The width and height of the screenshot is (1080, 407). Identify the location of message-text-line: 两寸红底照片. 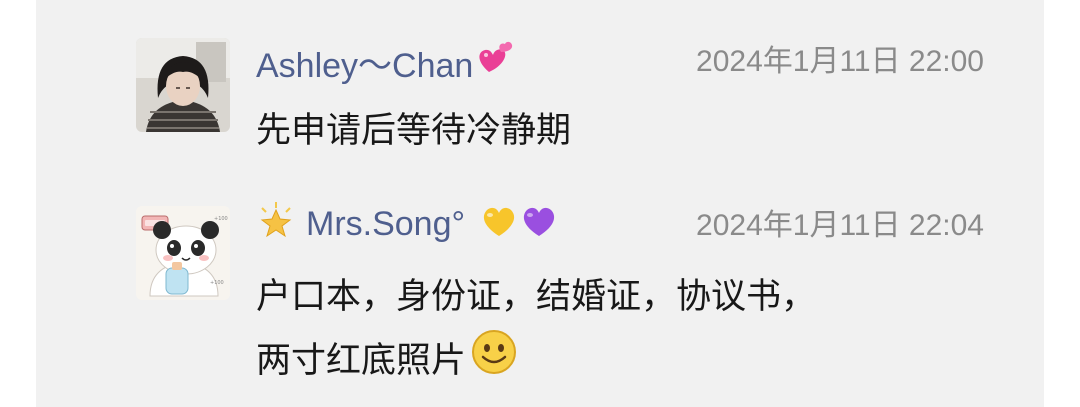
(536, 362).